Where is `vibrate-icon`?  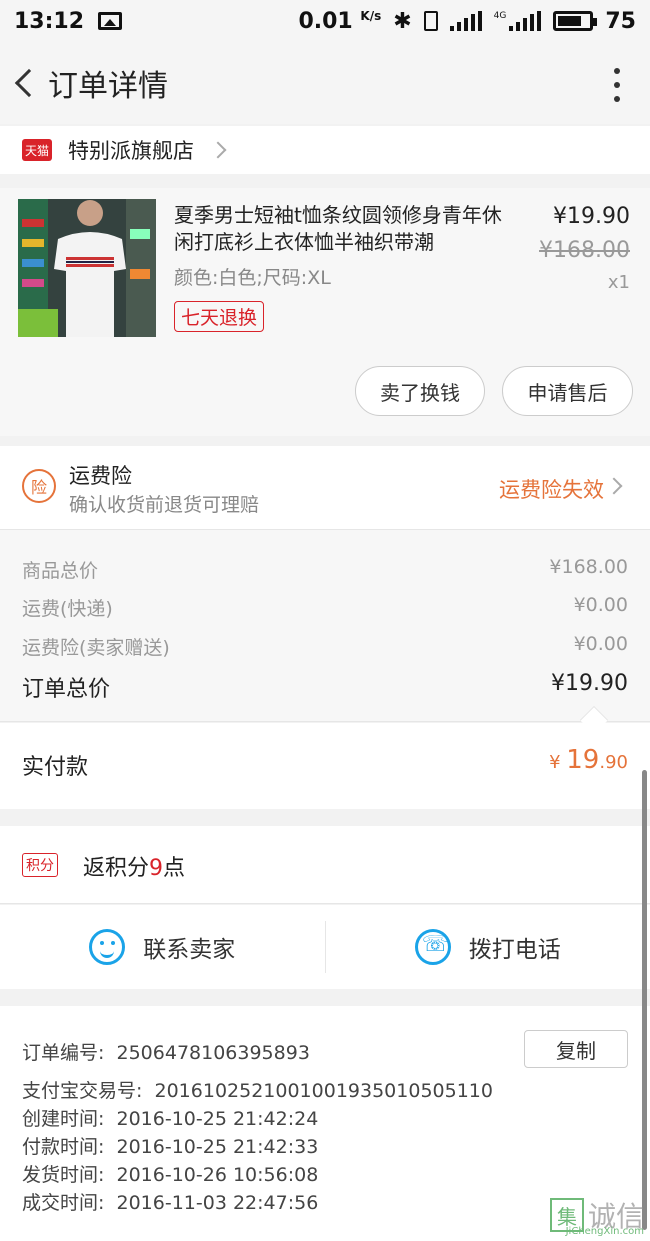
vibrate-icon is located at coordinates (430, 21).